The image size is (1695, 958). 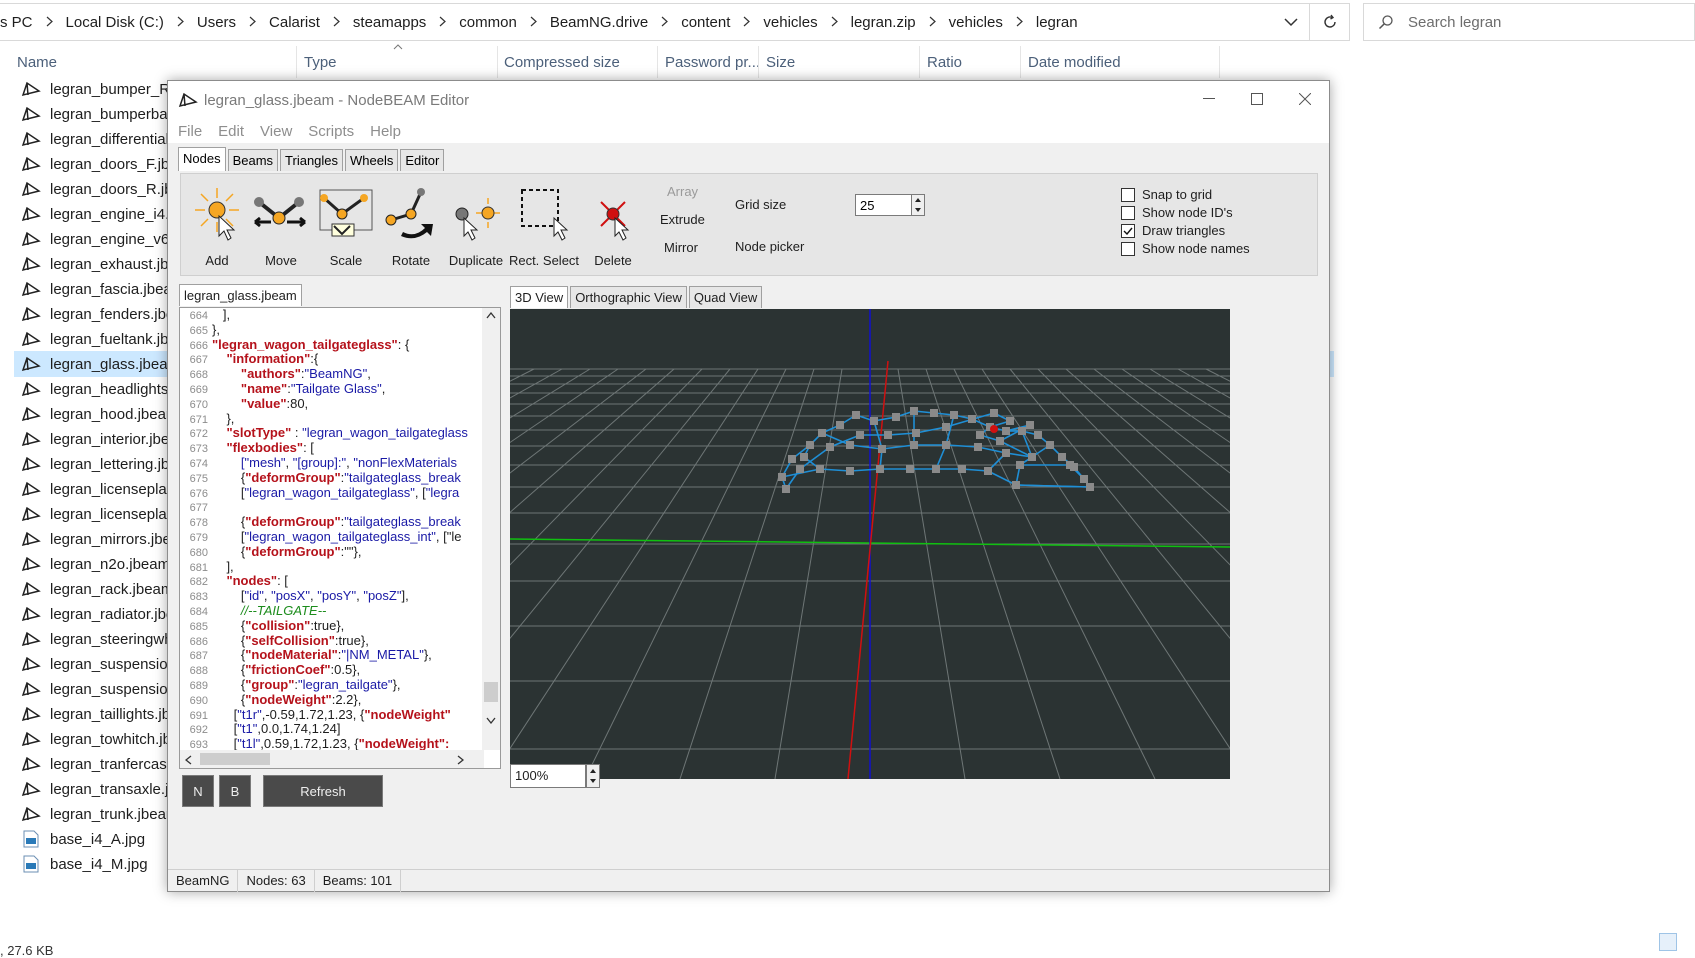 I want to click on scale-tool: Scale, so click(x=346, y=226).